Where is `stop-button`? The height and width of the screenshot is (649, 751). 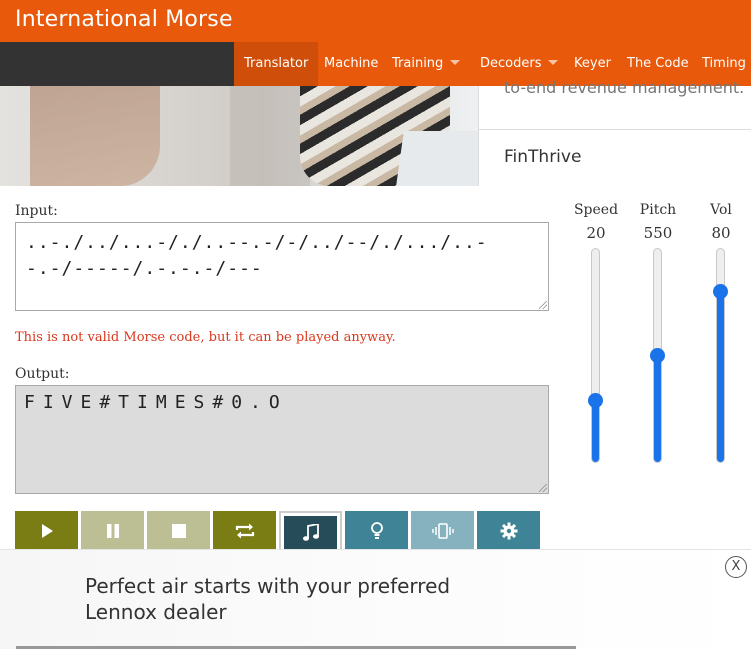 stop-button is located at coordinates (178, 531).